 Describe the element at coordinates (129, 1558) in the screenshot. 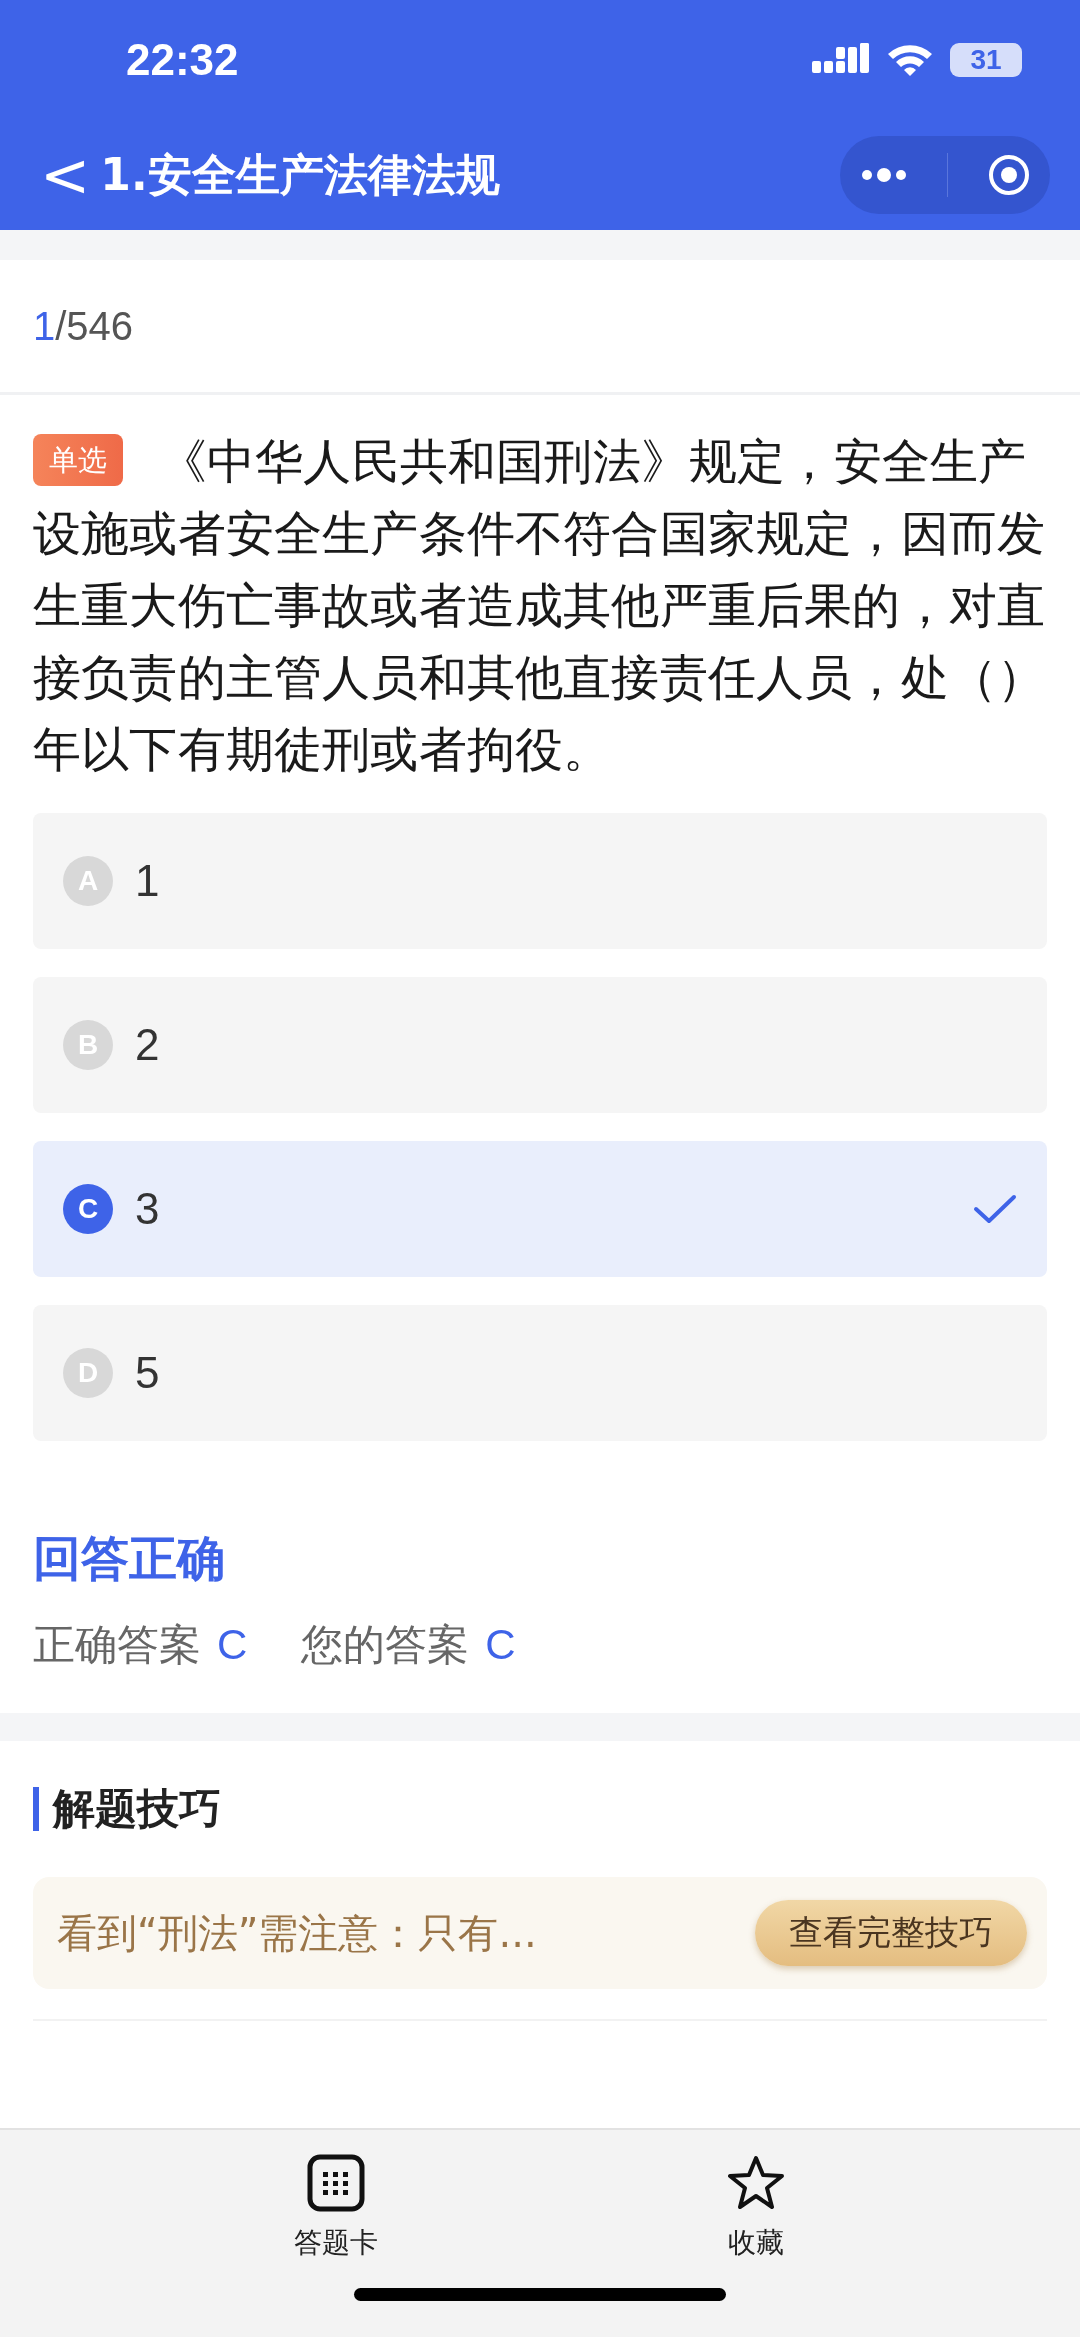

I see `result-status: 回答正确` at that location.